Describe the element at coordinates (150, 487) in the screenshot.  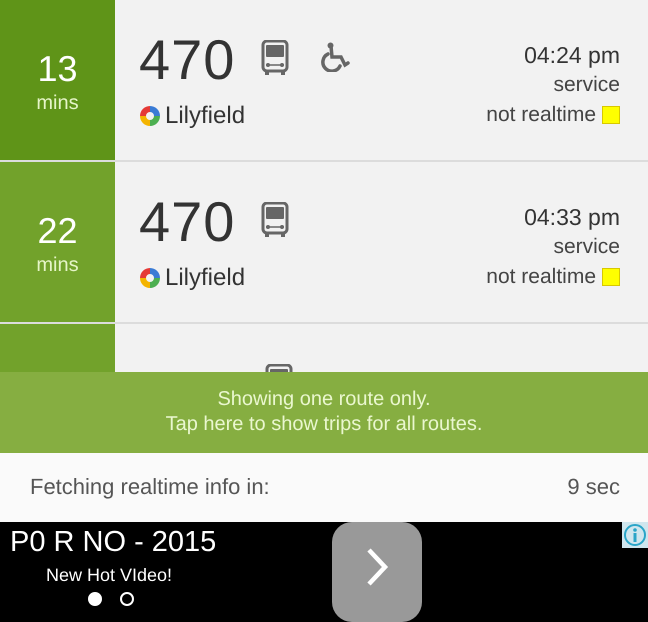
I see `fetch-label: Fetching realtime info in:` at that location.